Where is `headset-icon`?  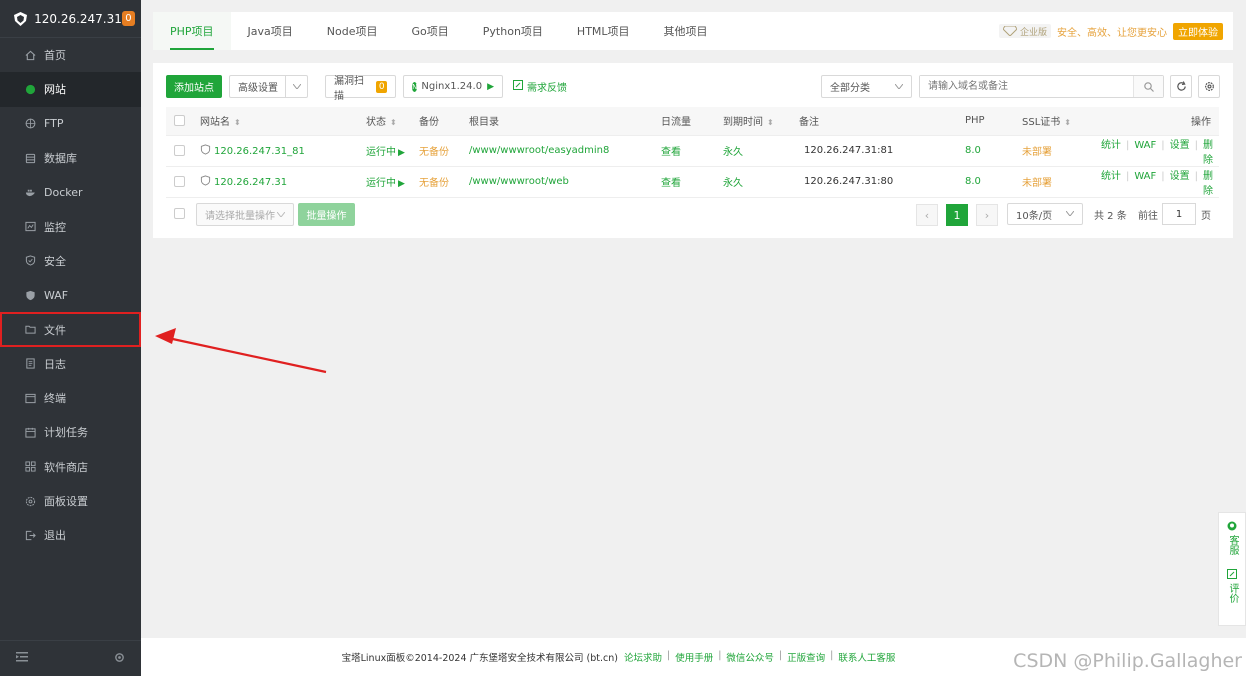
headset-icon is located at coordinates (1232, 528).